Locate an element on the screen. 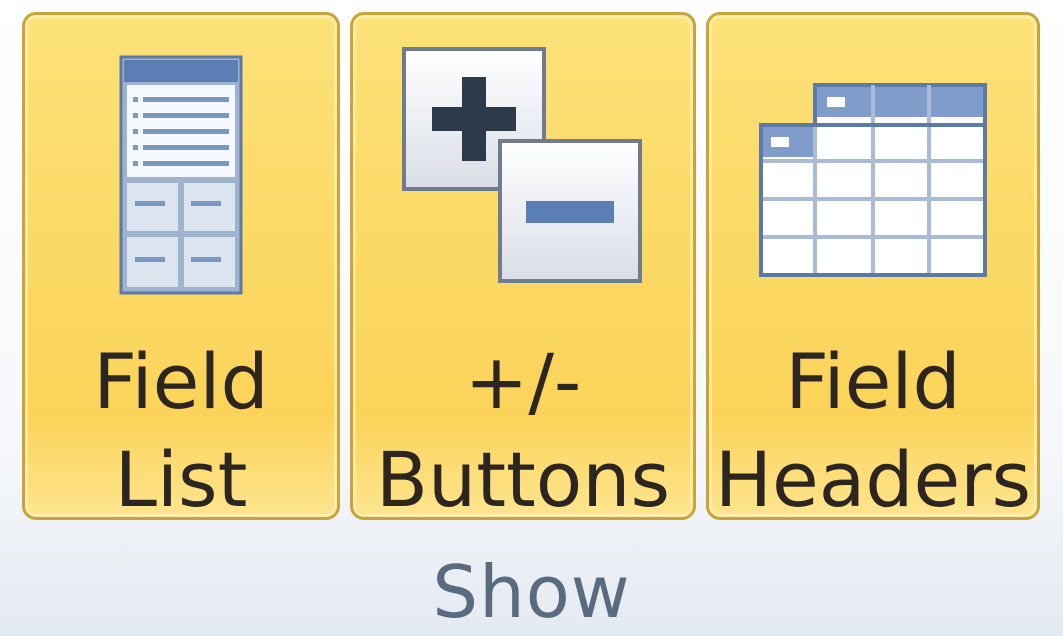  plus-minus-buttons-label: +/- Buttons is located at coordinates (523, 431).